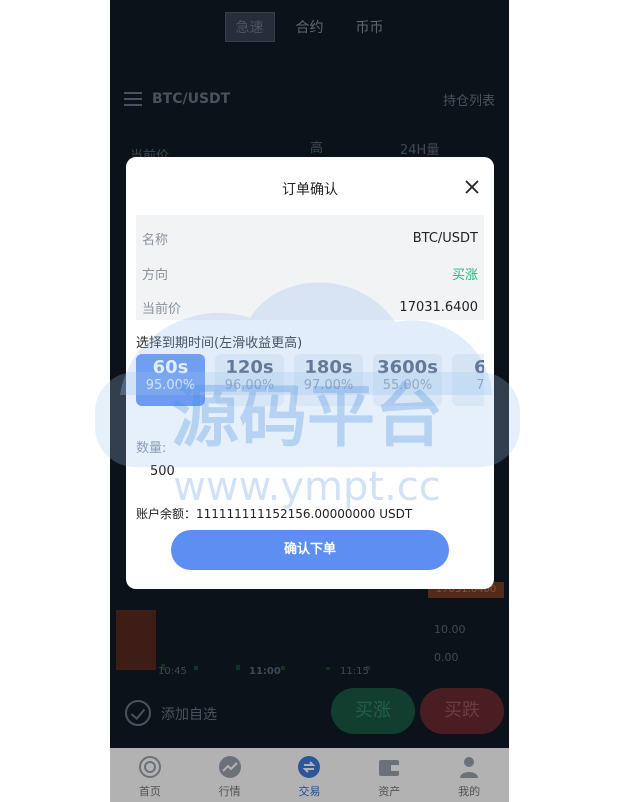 The image size is (619, 802). I want to click on expiry-rate: 95.00%, so click(170, 385).